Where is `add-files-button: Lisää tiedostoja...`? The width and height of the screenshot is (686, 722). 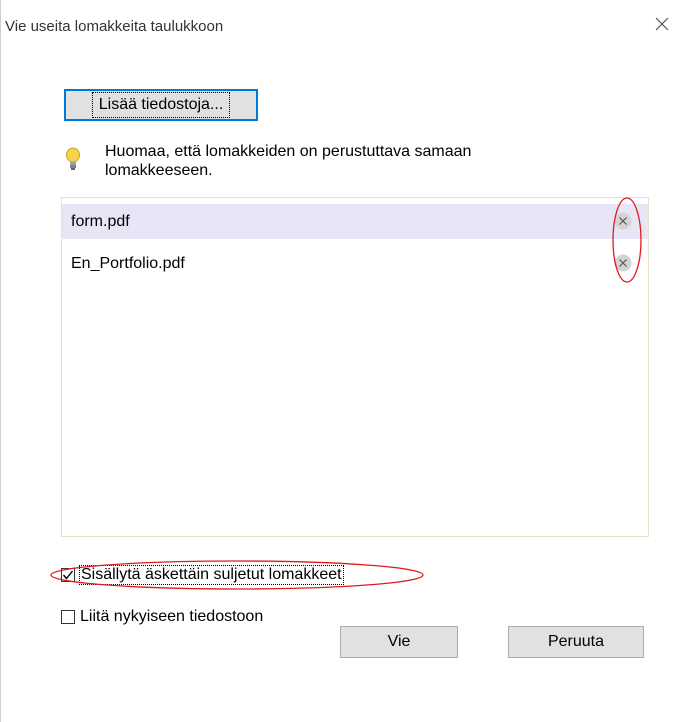
add-files-button: Lisää tiedostoja... is located at coordinates (161, 105).